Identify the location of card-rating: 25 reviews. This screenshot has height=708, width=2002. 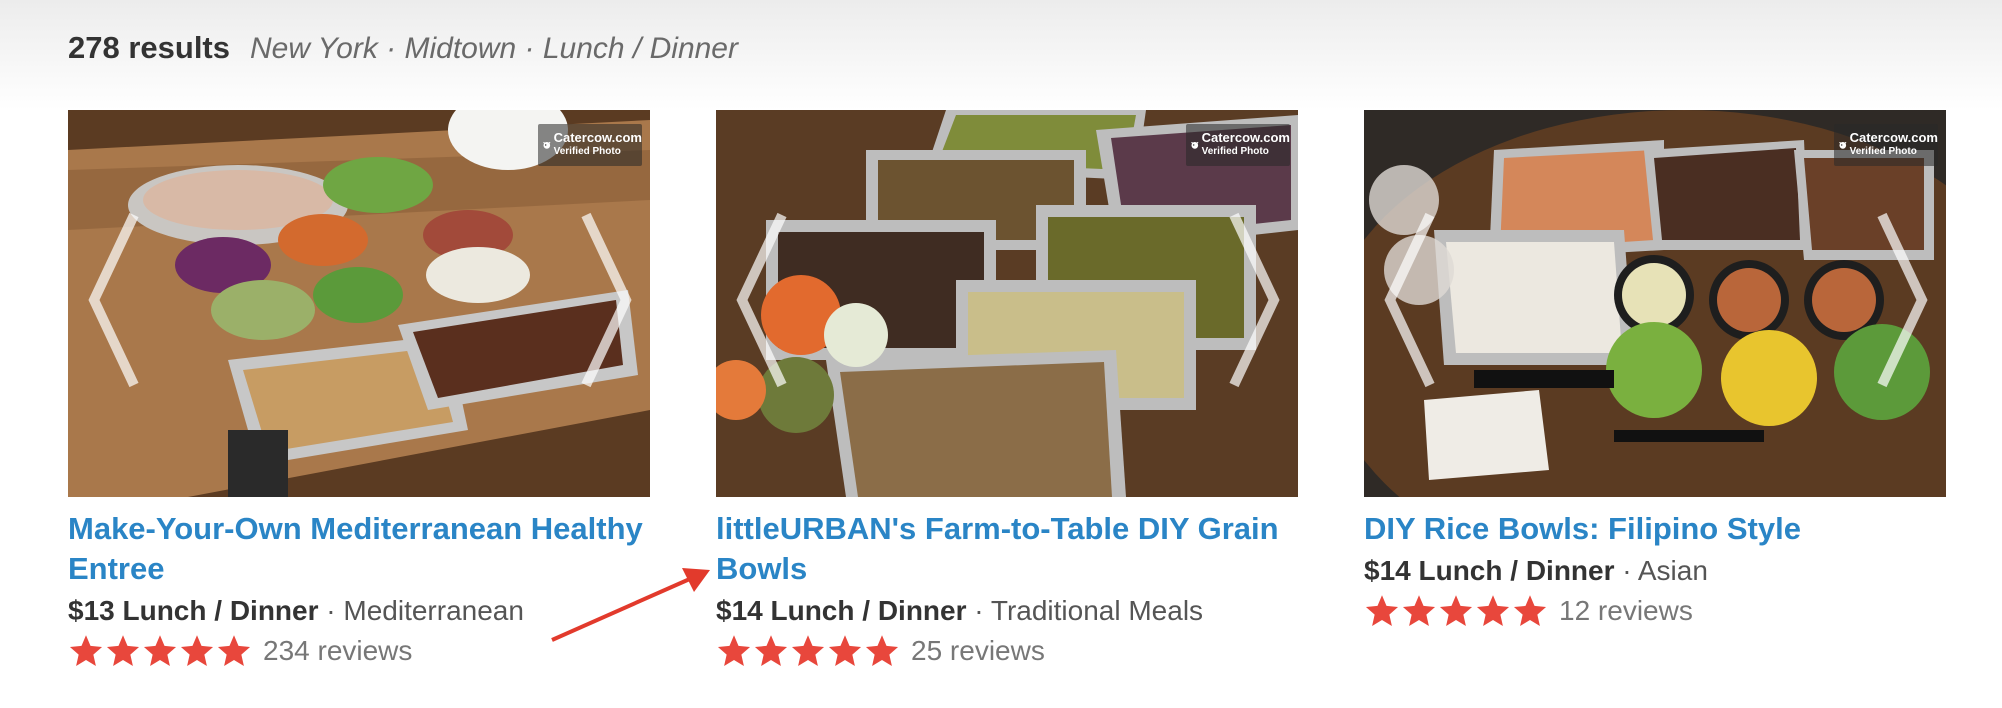
(1007, 651).